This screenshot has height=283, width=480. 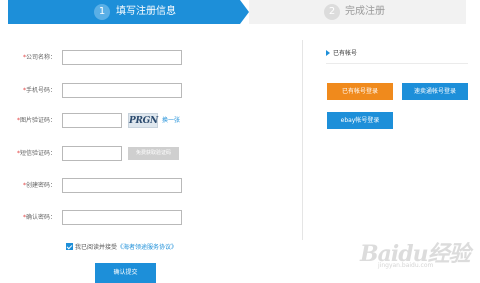 I want to click on company-row: *公司名称：, so click(x=130, y=58).